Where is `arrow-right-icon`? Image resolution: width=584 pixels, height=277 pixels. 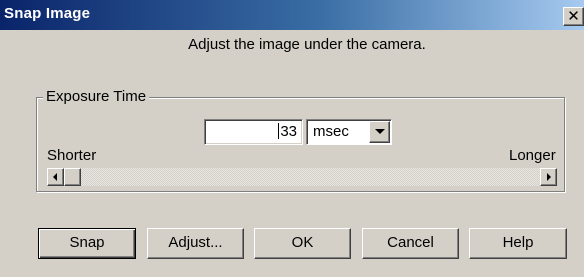 arrow-right-icon is located at coordinates (549, 177).